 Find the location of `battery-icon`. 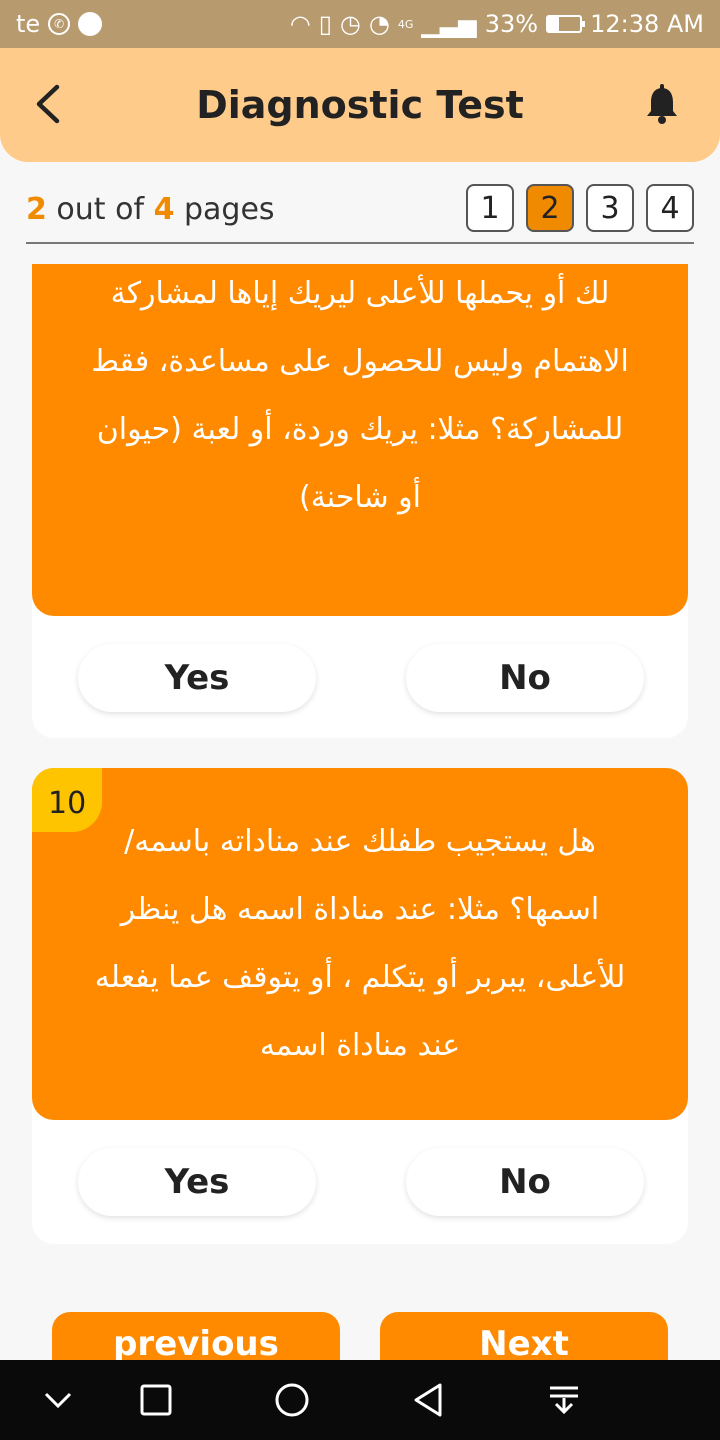

battery-icon is located at coordinates (566, 24).